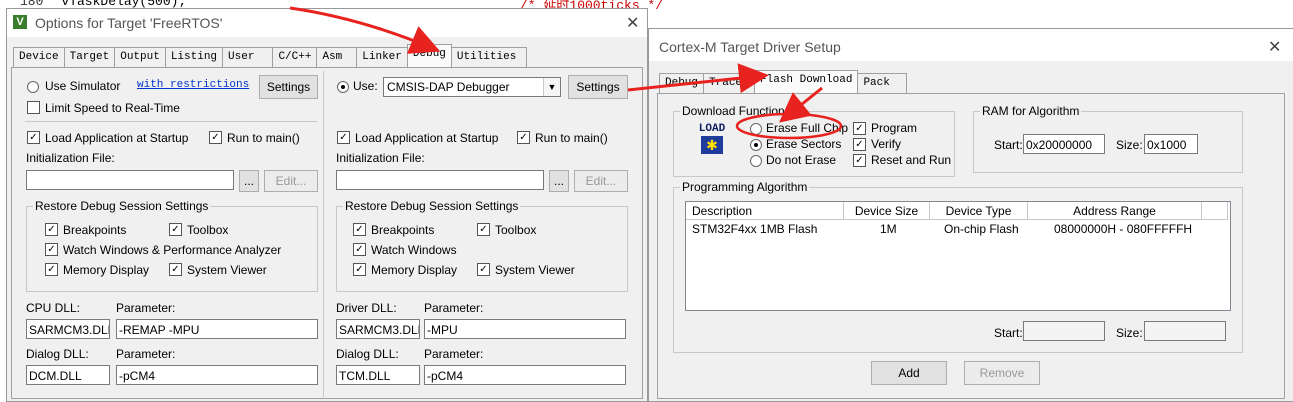 Image resolution: width=1293 pixels, height=402 pixels. Describe the element at coordinates (365, 30) in the screenshot. I see `arrow-to-debug-tab` at that location.